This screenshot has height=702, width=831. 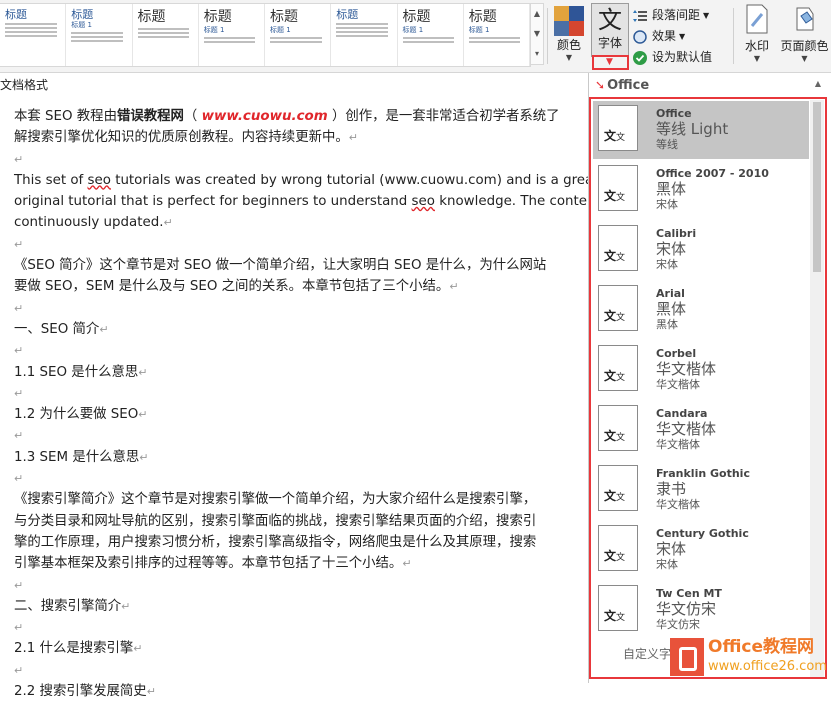 I want to click on paragraph-spacing-button: 段落间距 ▼, so click(x=672, y=15).